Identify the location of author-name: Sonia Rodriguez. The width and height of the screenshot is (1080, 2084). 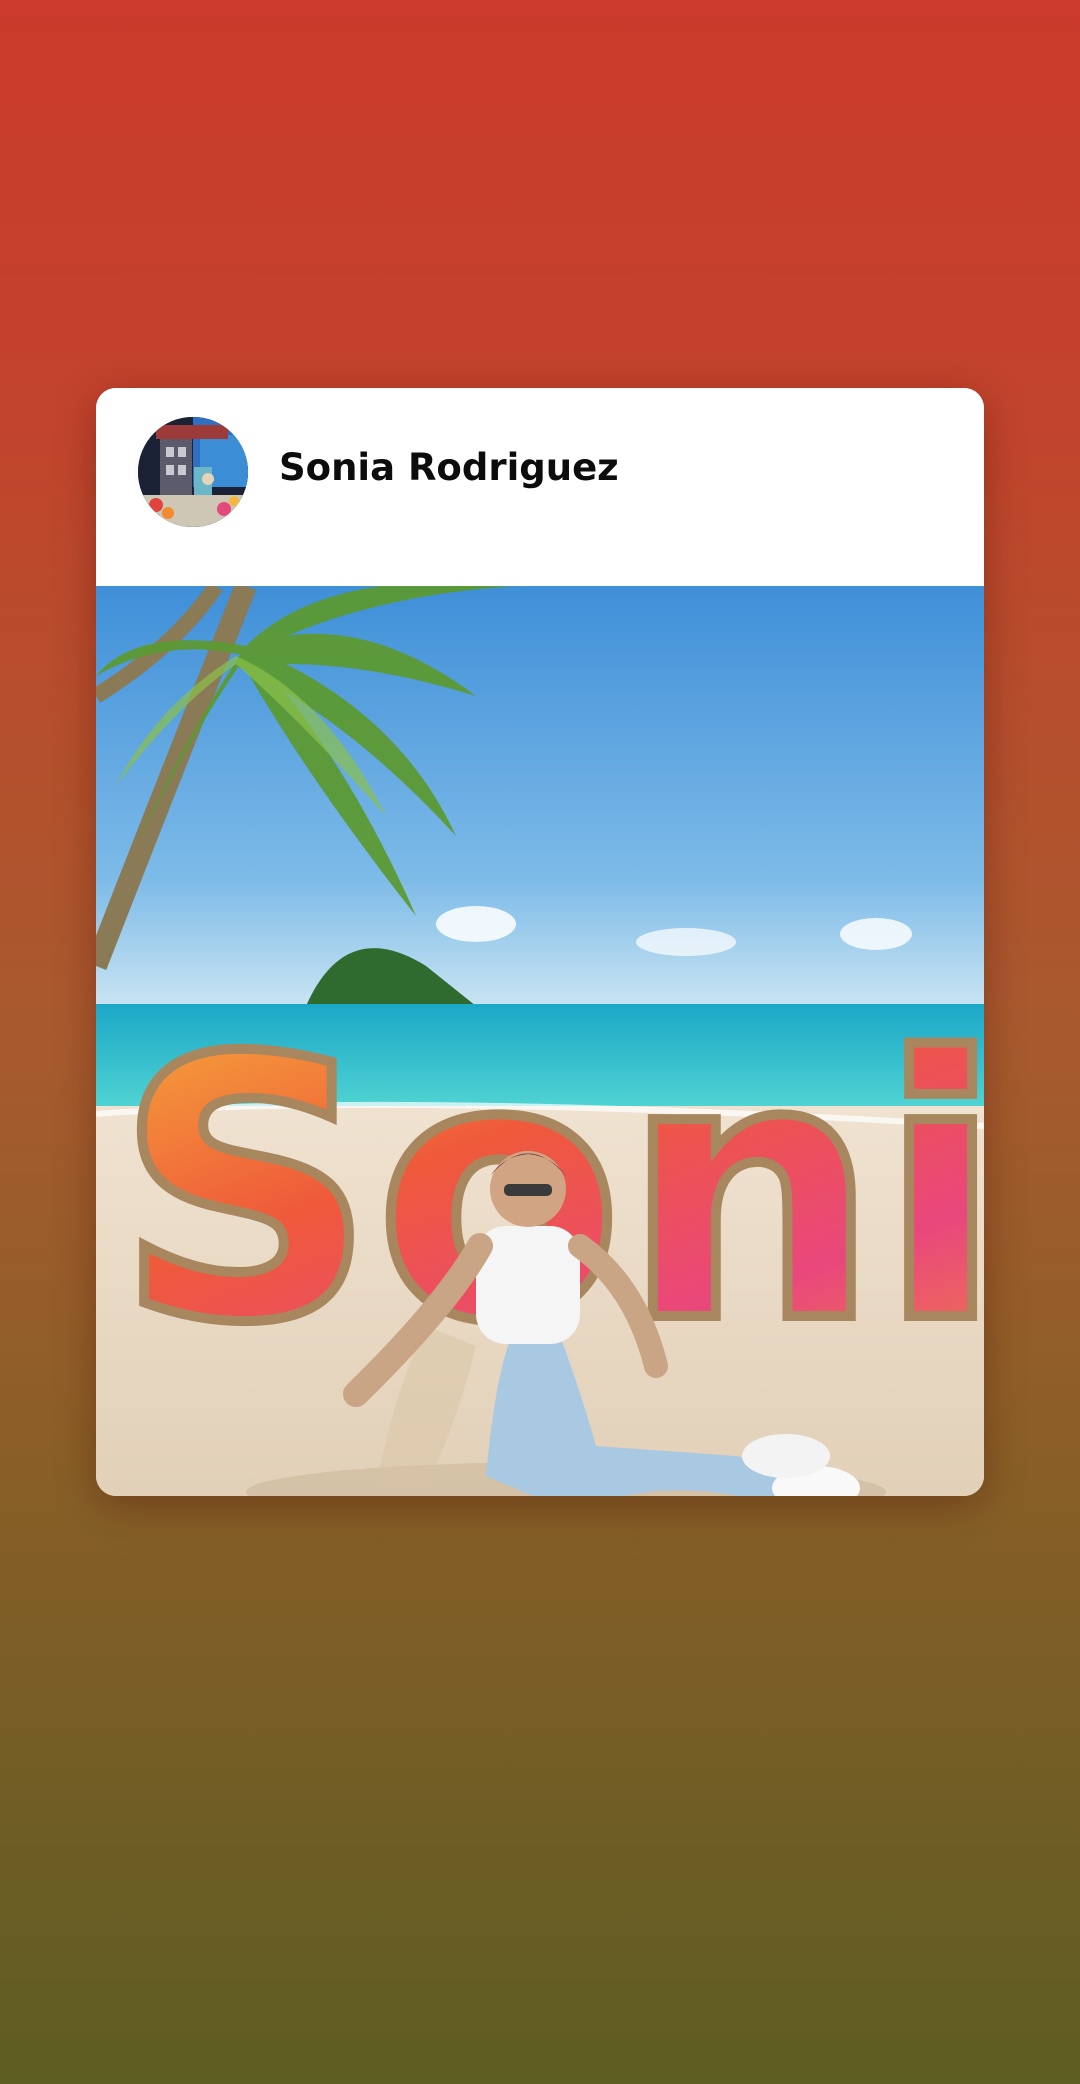
(449, 468).